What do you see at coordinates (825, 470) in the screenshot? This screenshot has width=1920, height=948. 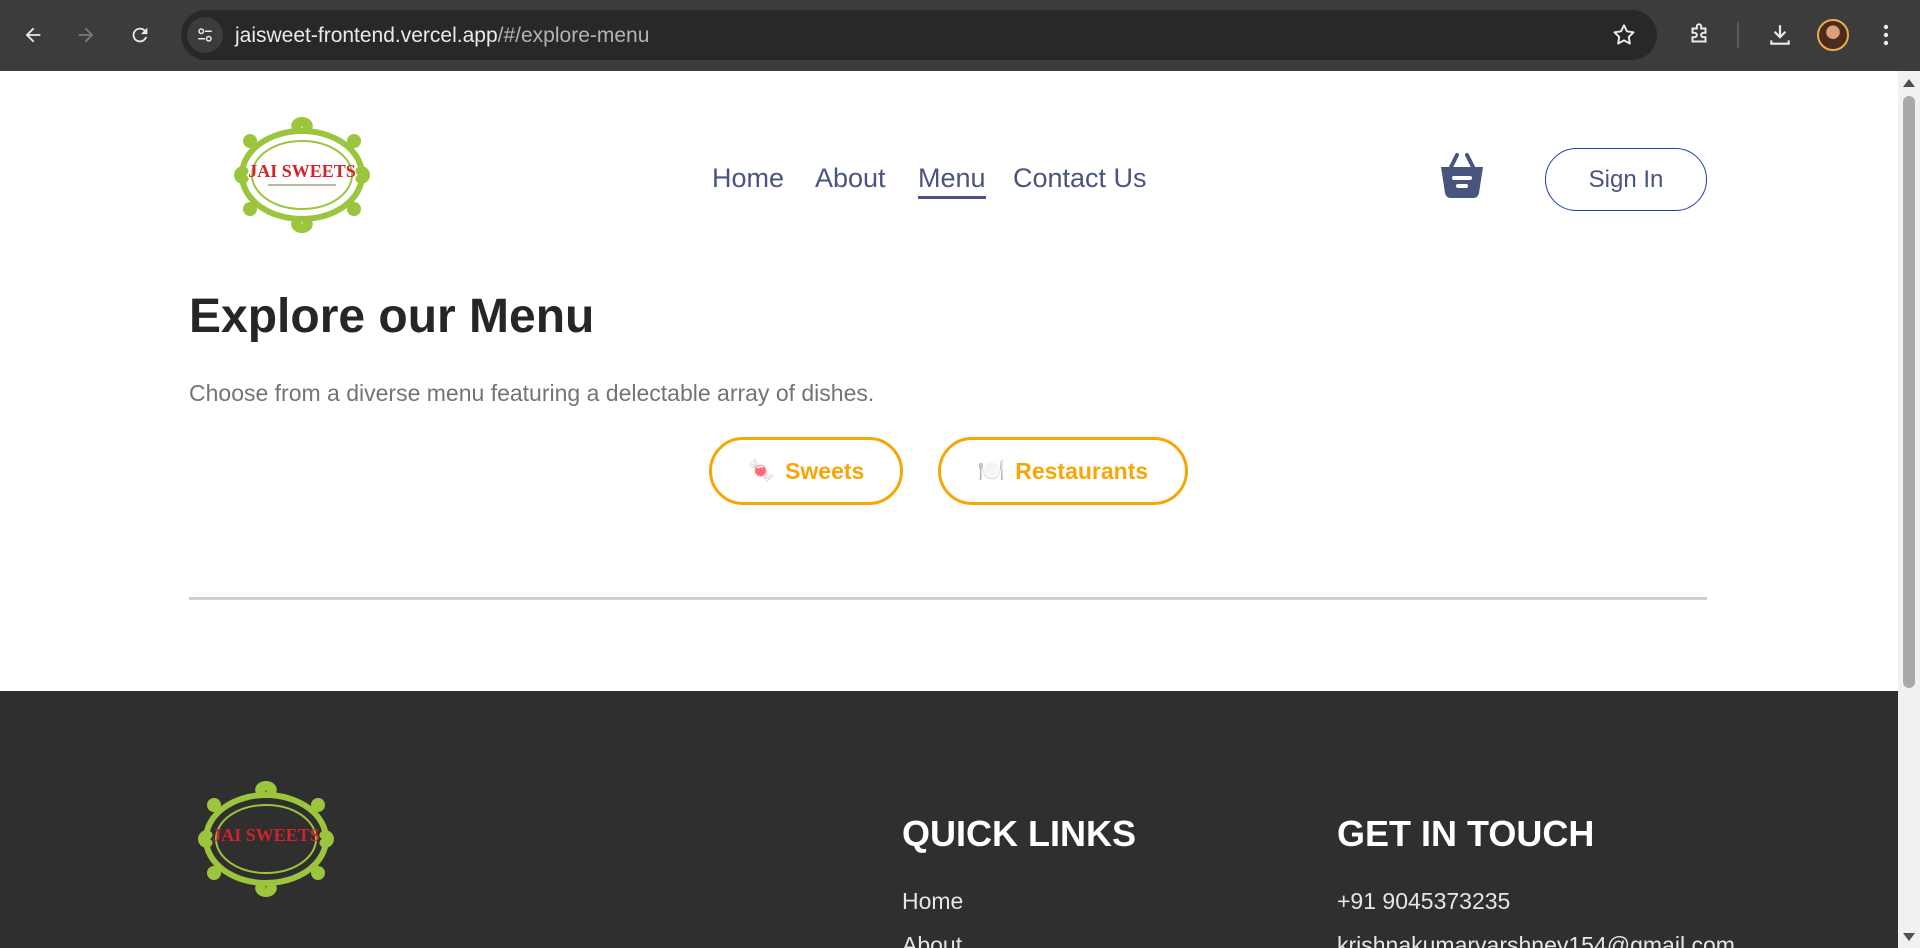 I see `category-label: Sweets` at bounding box center [825, 470].